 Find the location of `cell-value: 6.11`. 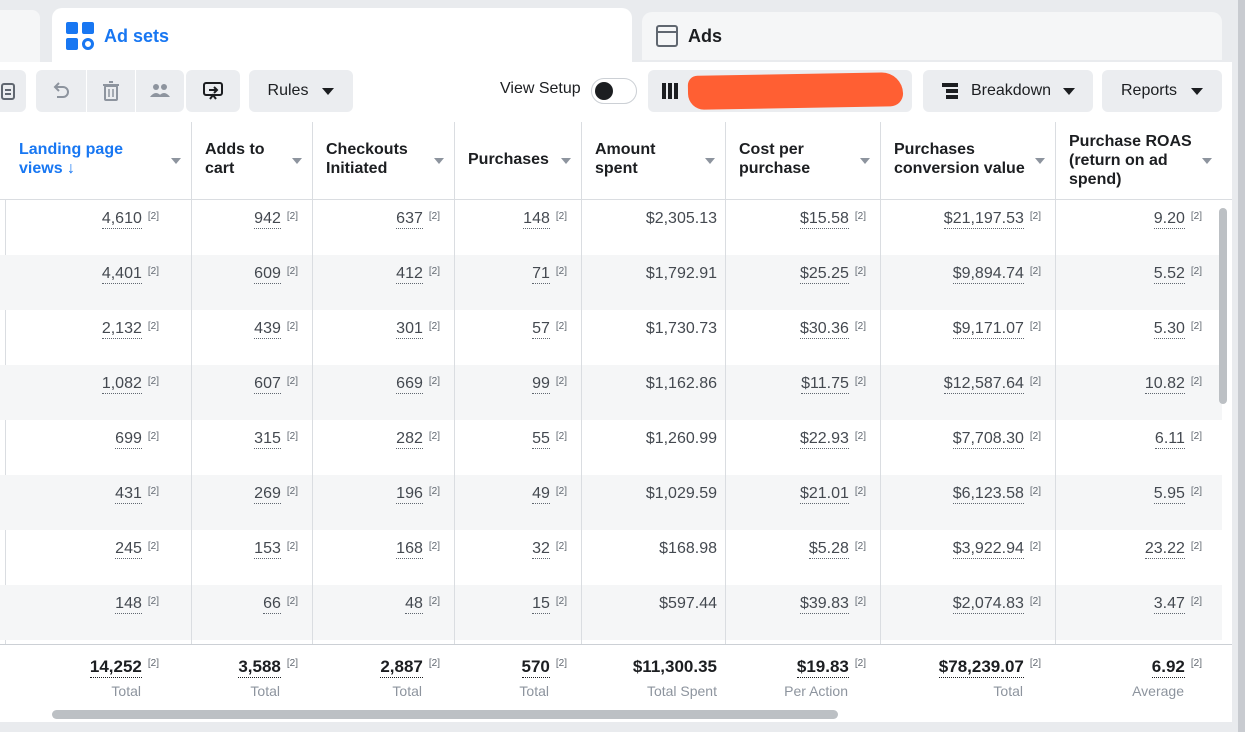

cell-value: 6.11 is located at coordinates (1169, 439).